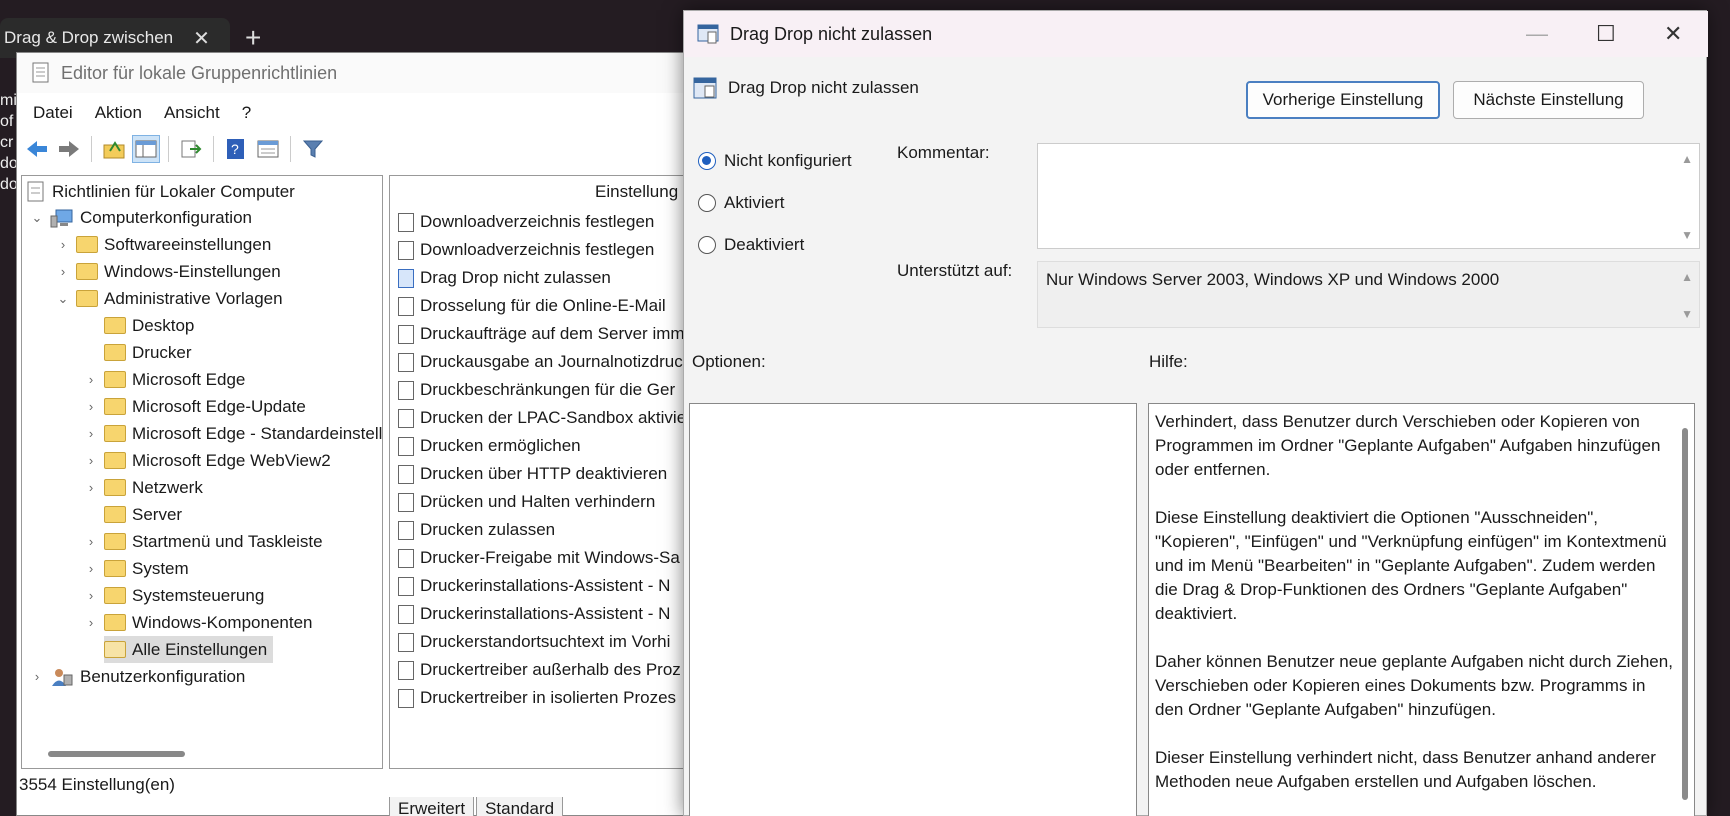 The image size is (1730, 816). Describe the element at coordinates (526, 502) in the screenshot. I see `list-item: Drücken und Halten verhindern` at that location.